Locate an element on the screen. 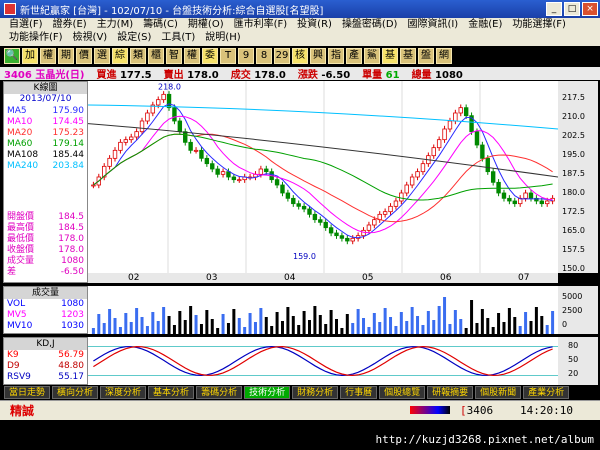 The width and height of the screenshot is (600, 450). volume-header: 成交量 is located at coordinates (45, 293).